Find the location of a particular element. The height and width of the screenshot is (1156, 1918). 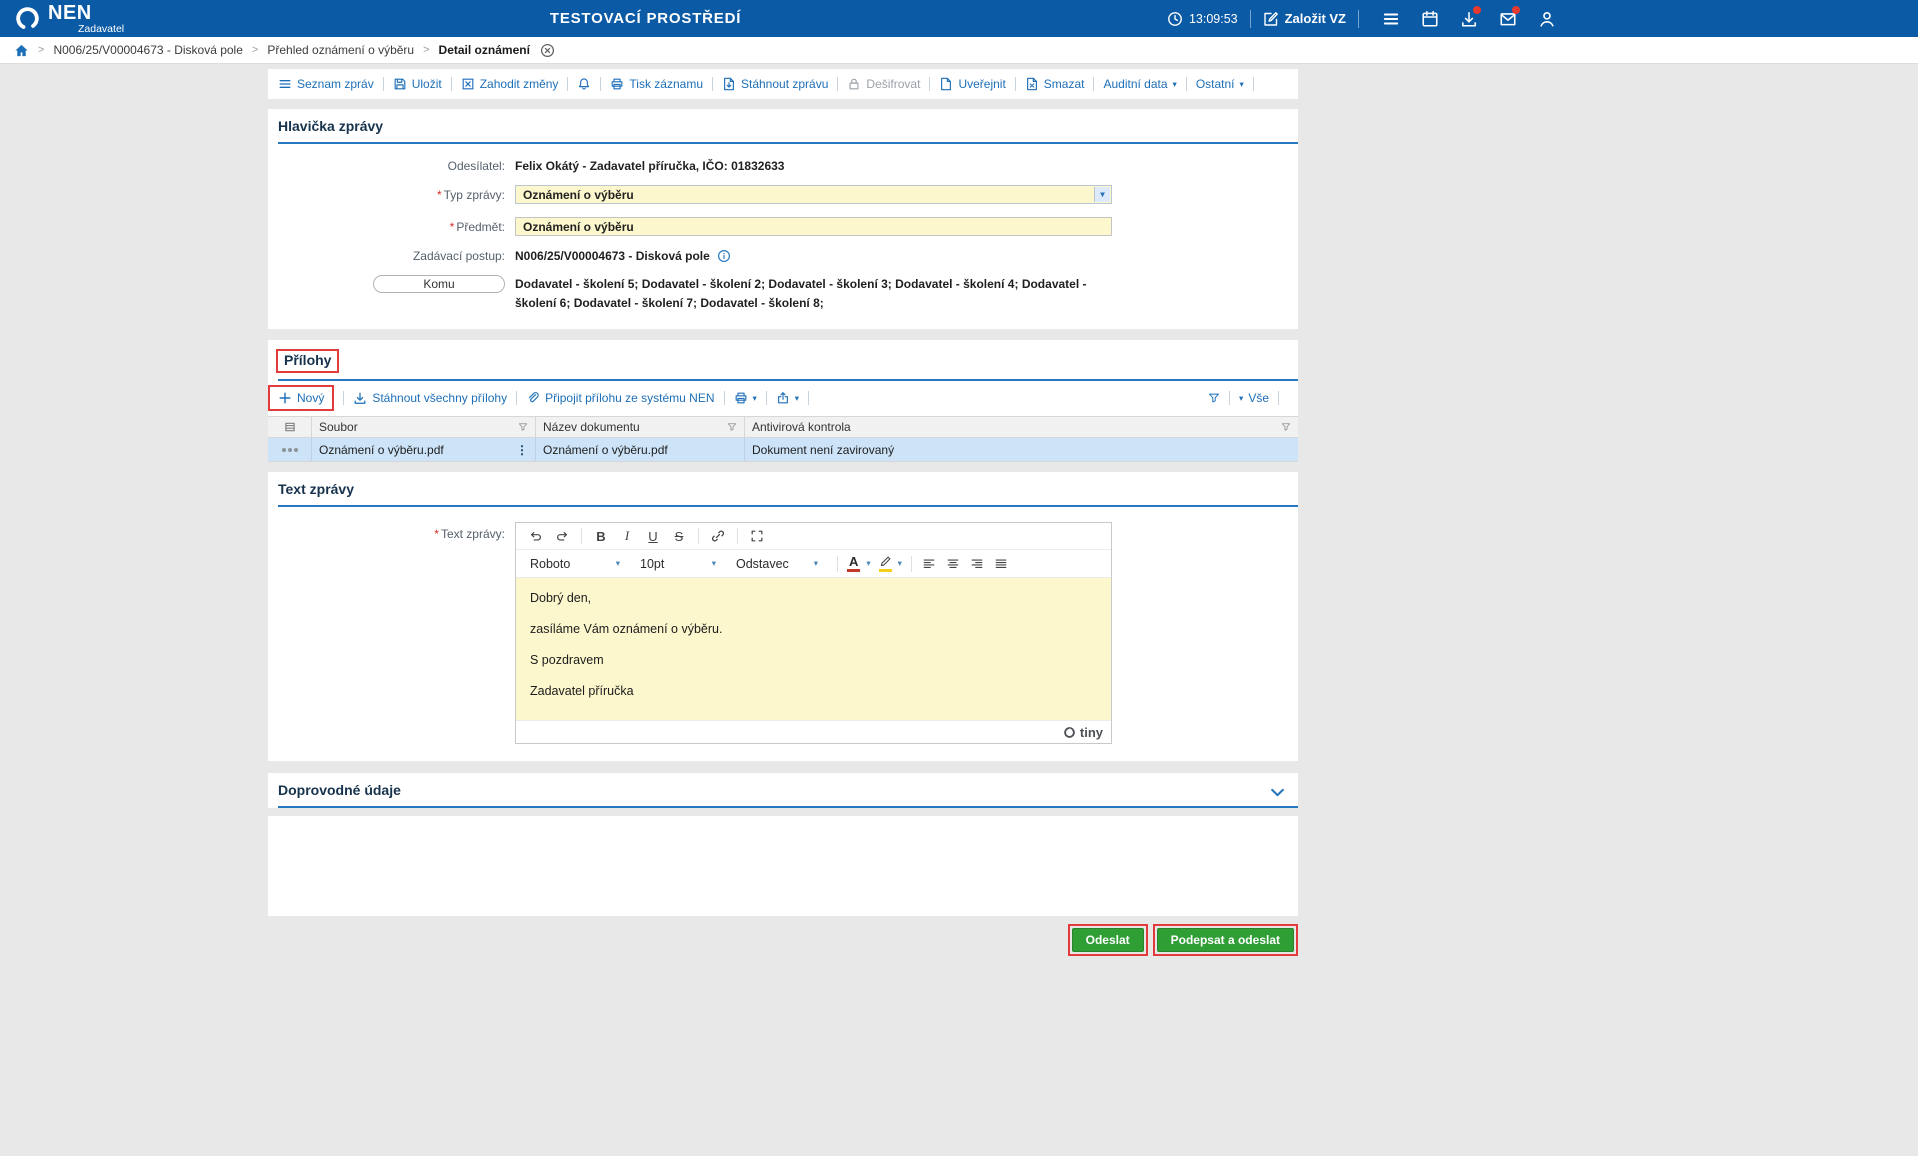

section-title-additional-data: Doprovodné údaje is located at coordinates (339, 790).